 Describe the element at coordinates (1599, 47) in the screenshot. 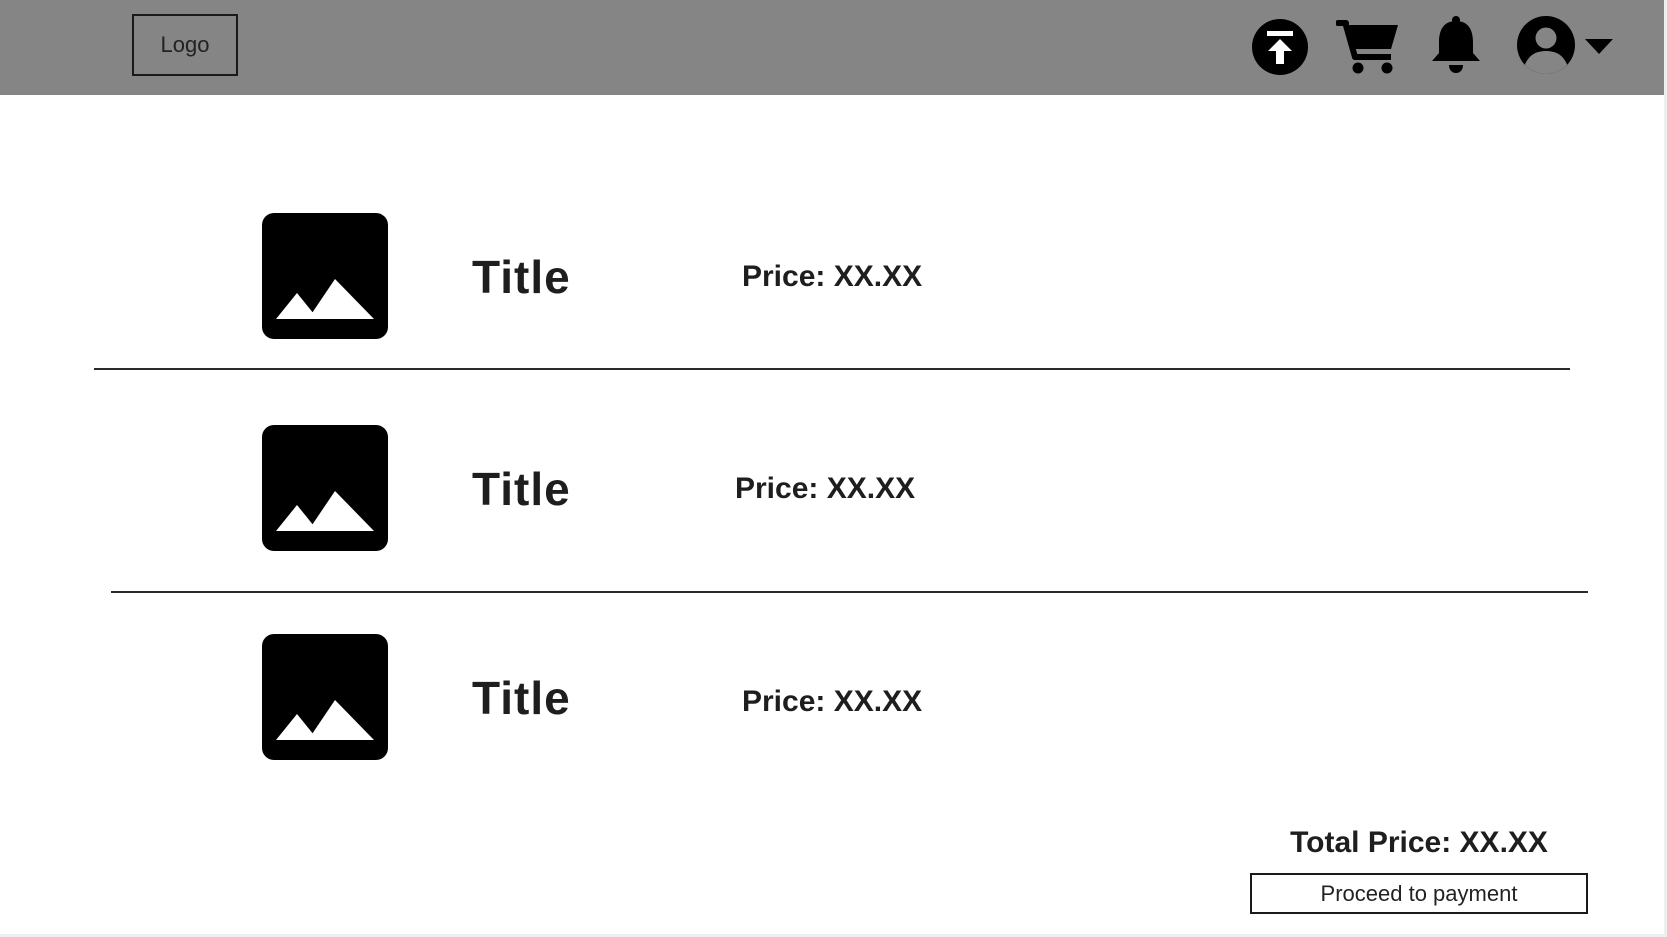

I see `chevron-down-icon` at that location.